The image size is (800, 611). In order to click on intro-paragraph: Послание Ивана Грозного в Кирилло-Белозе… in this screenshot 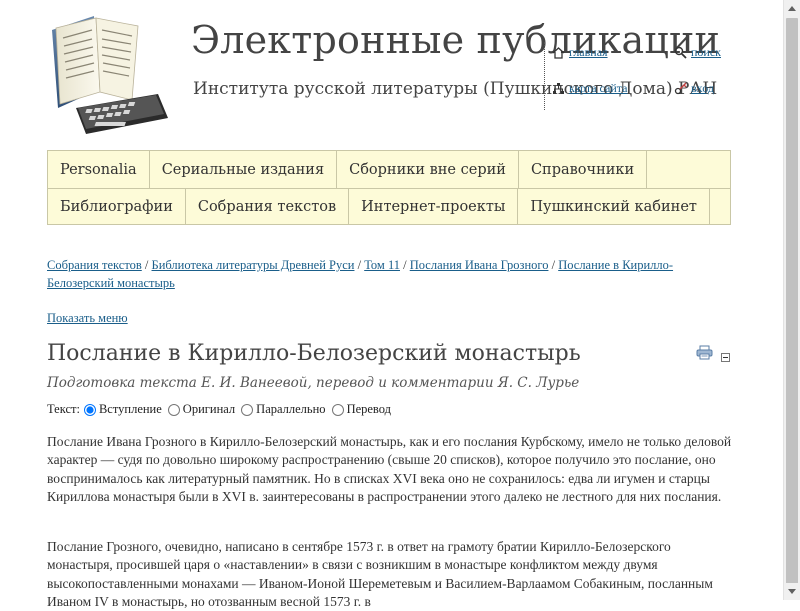, I will do `click(389, 469)`.